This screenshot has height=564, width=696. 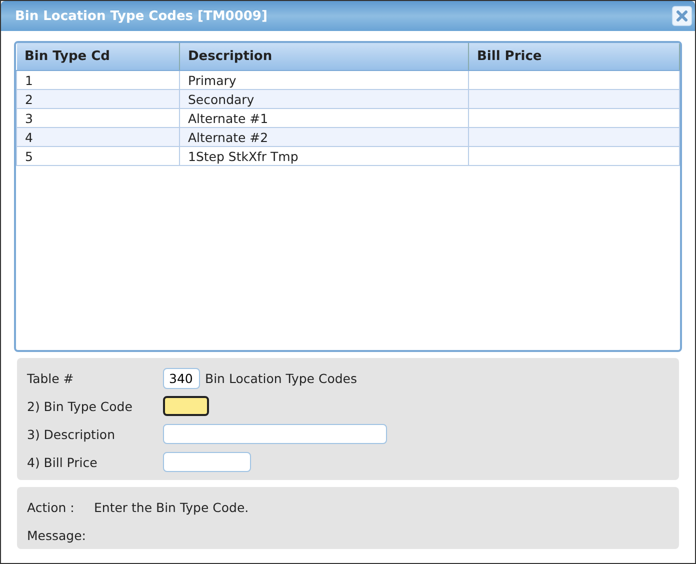 What do you see at coordinates (141, 16) in the screenshot?
I see `window-title: Bin Location Type Codes [TM0009]` at bounding box center [141, 16].